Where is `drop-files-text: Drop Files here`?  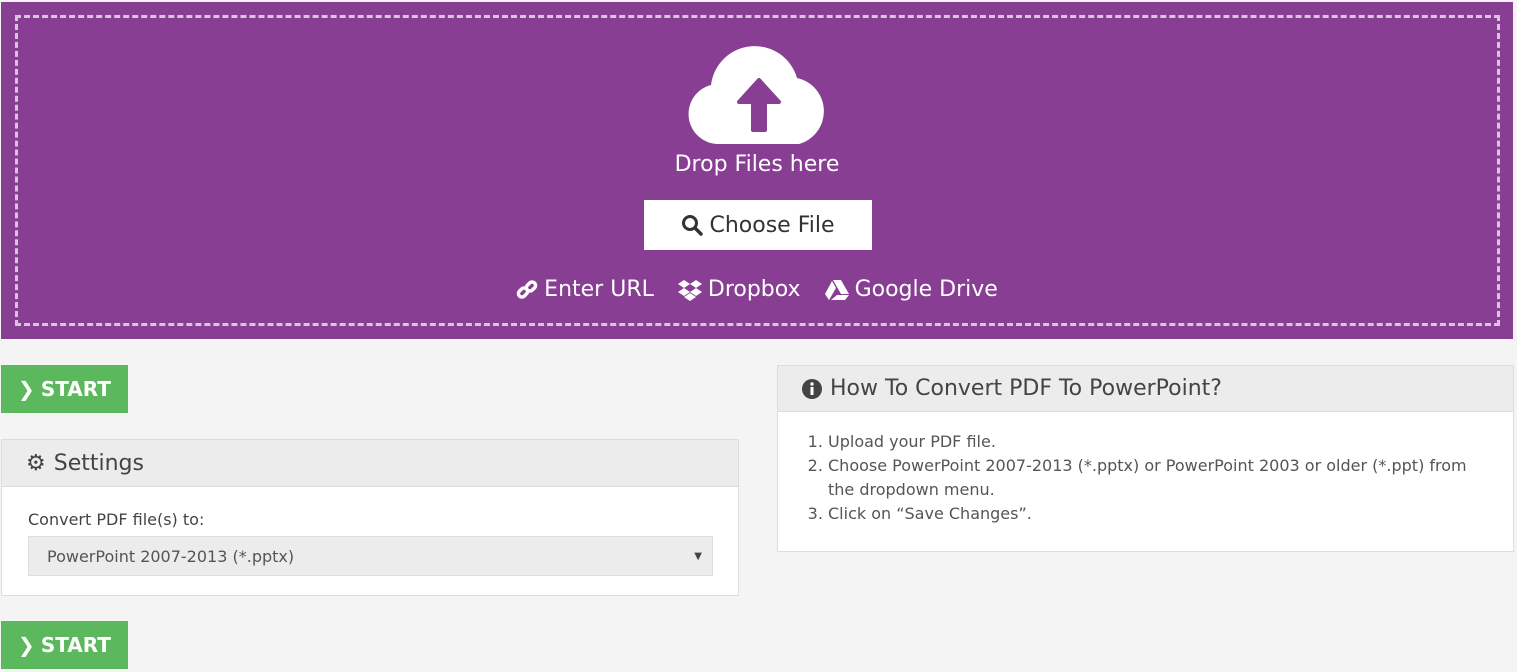 drop-files-text: Drop Files here is located at coordinates (757, 164).